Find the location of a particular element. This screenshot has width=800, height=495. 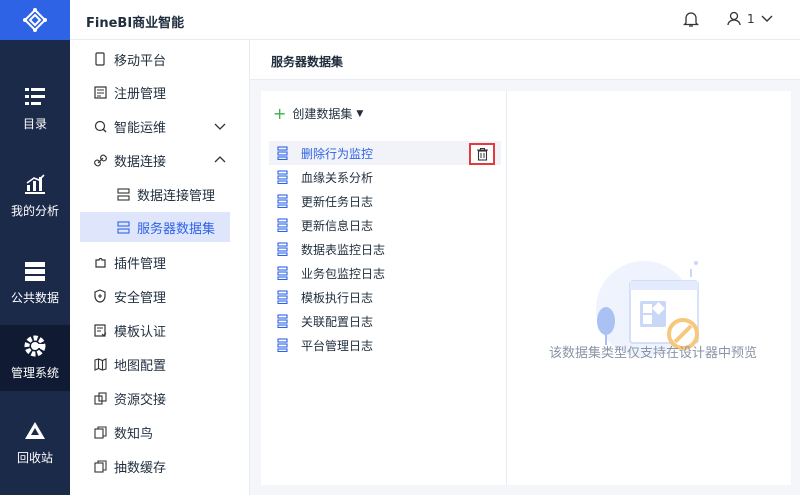

sidebar-item-mobile: 移动平台 is located at coordinates (155, 59).